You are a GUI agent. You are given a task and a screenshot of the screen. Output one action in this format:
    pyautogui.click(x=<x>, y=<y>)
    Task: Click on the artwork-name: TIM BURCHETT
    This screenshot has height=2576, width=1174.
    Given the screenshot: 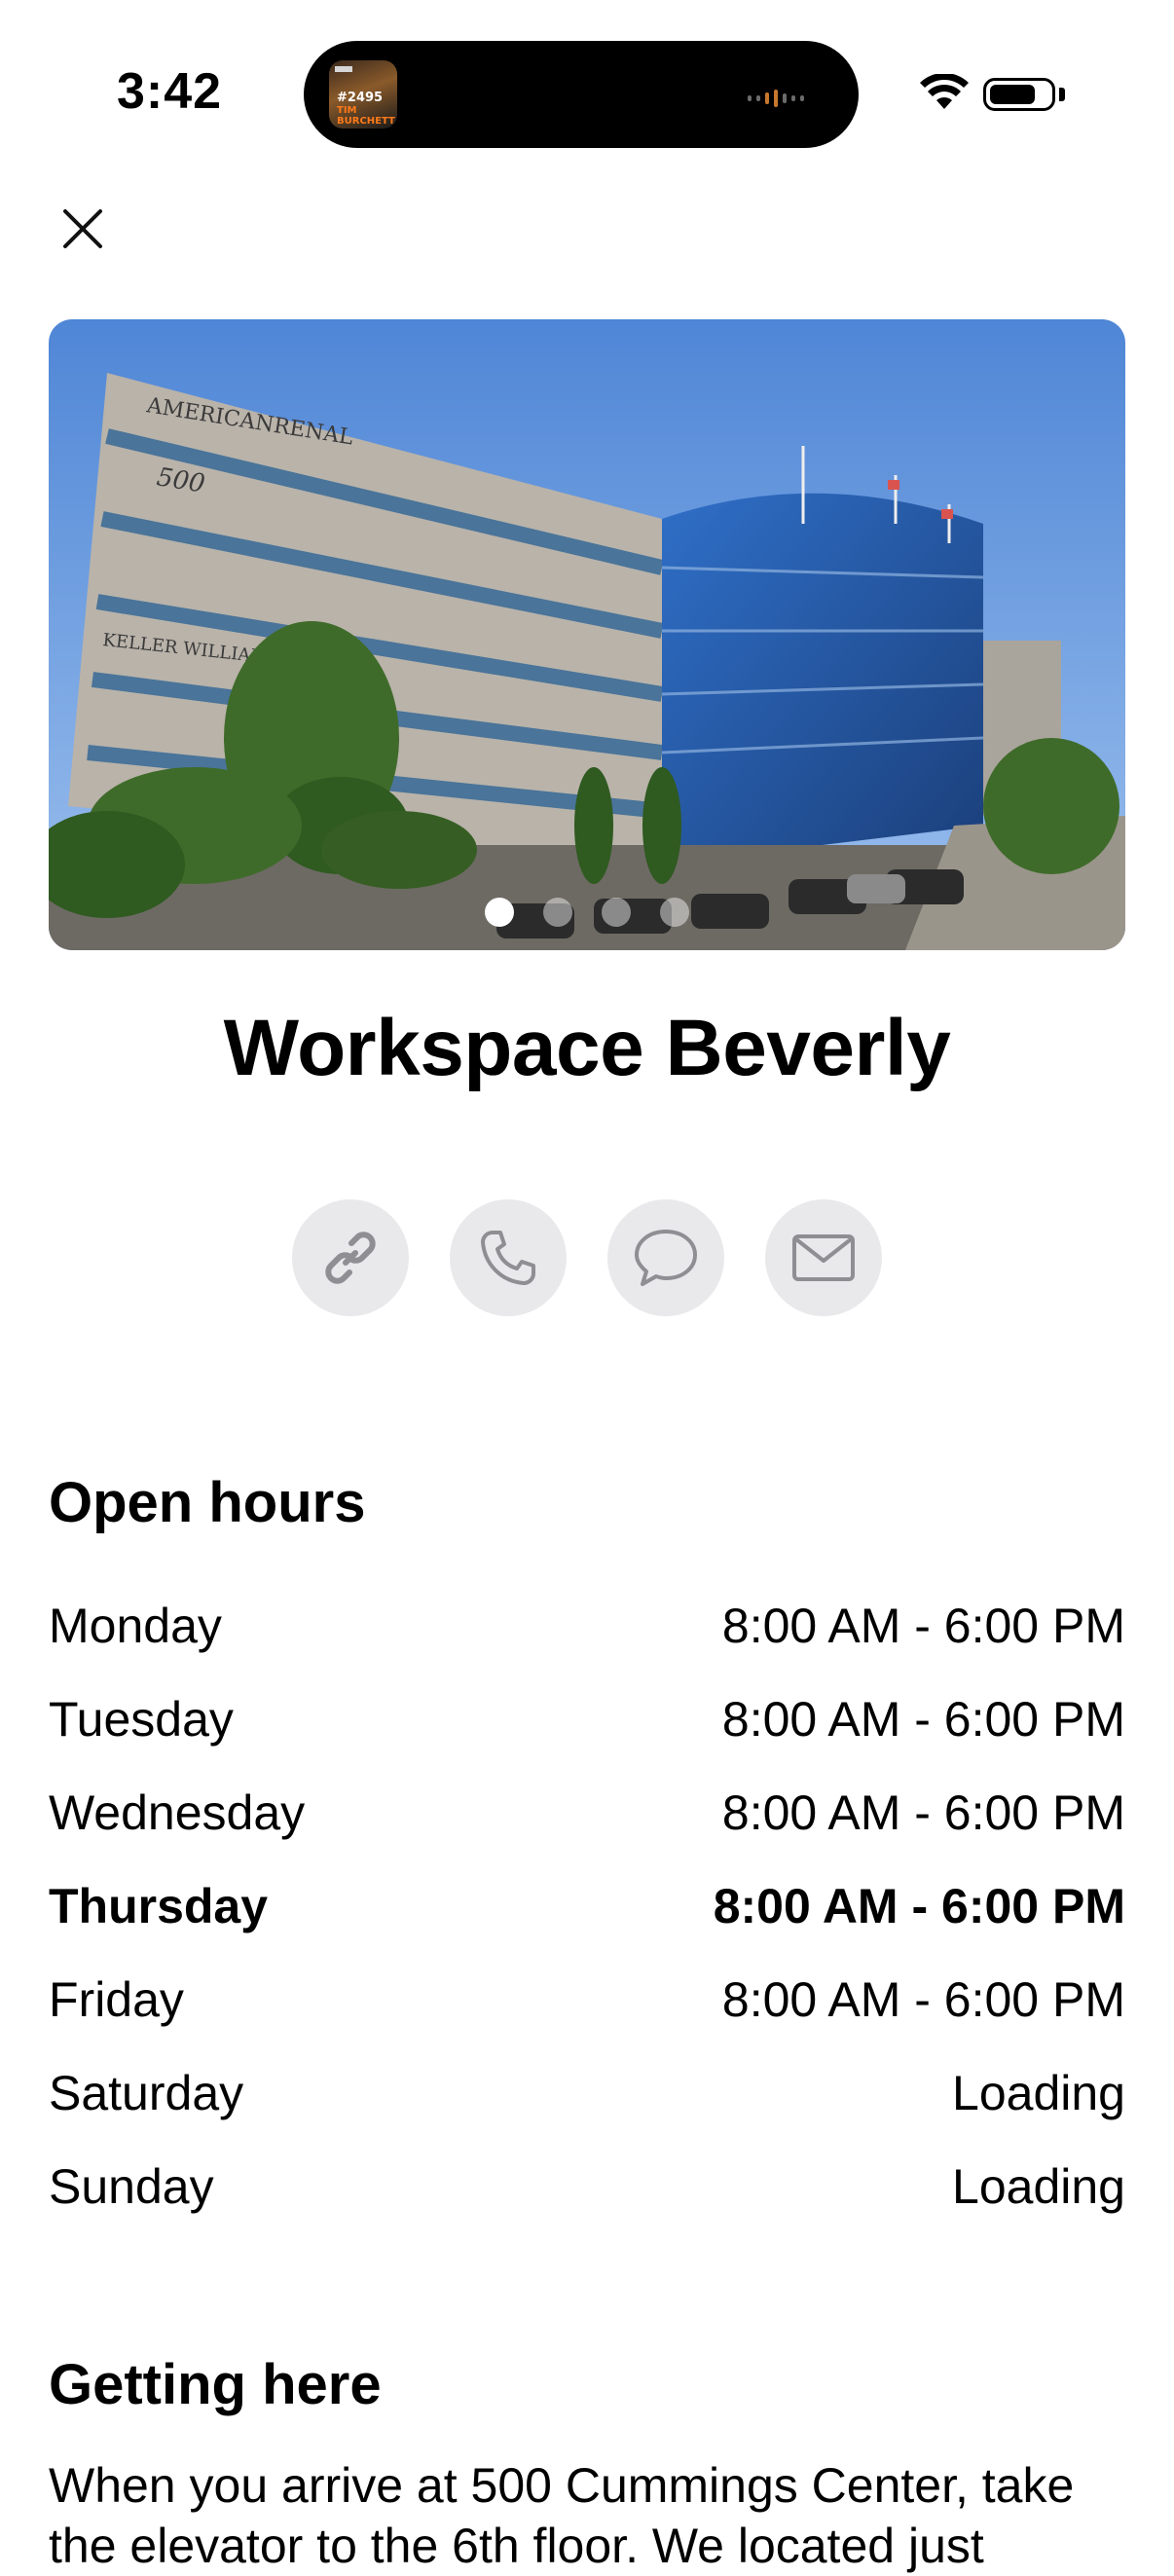 What is the action you would take?
    pyautogui.click(x=366, y=116)
    